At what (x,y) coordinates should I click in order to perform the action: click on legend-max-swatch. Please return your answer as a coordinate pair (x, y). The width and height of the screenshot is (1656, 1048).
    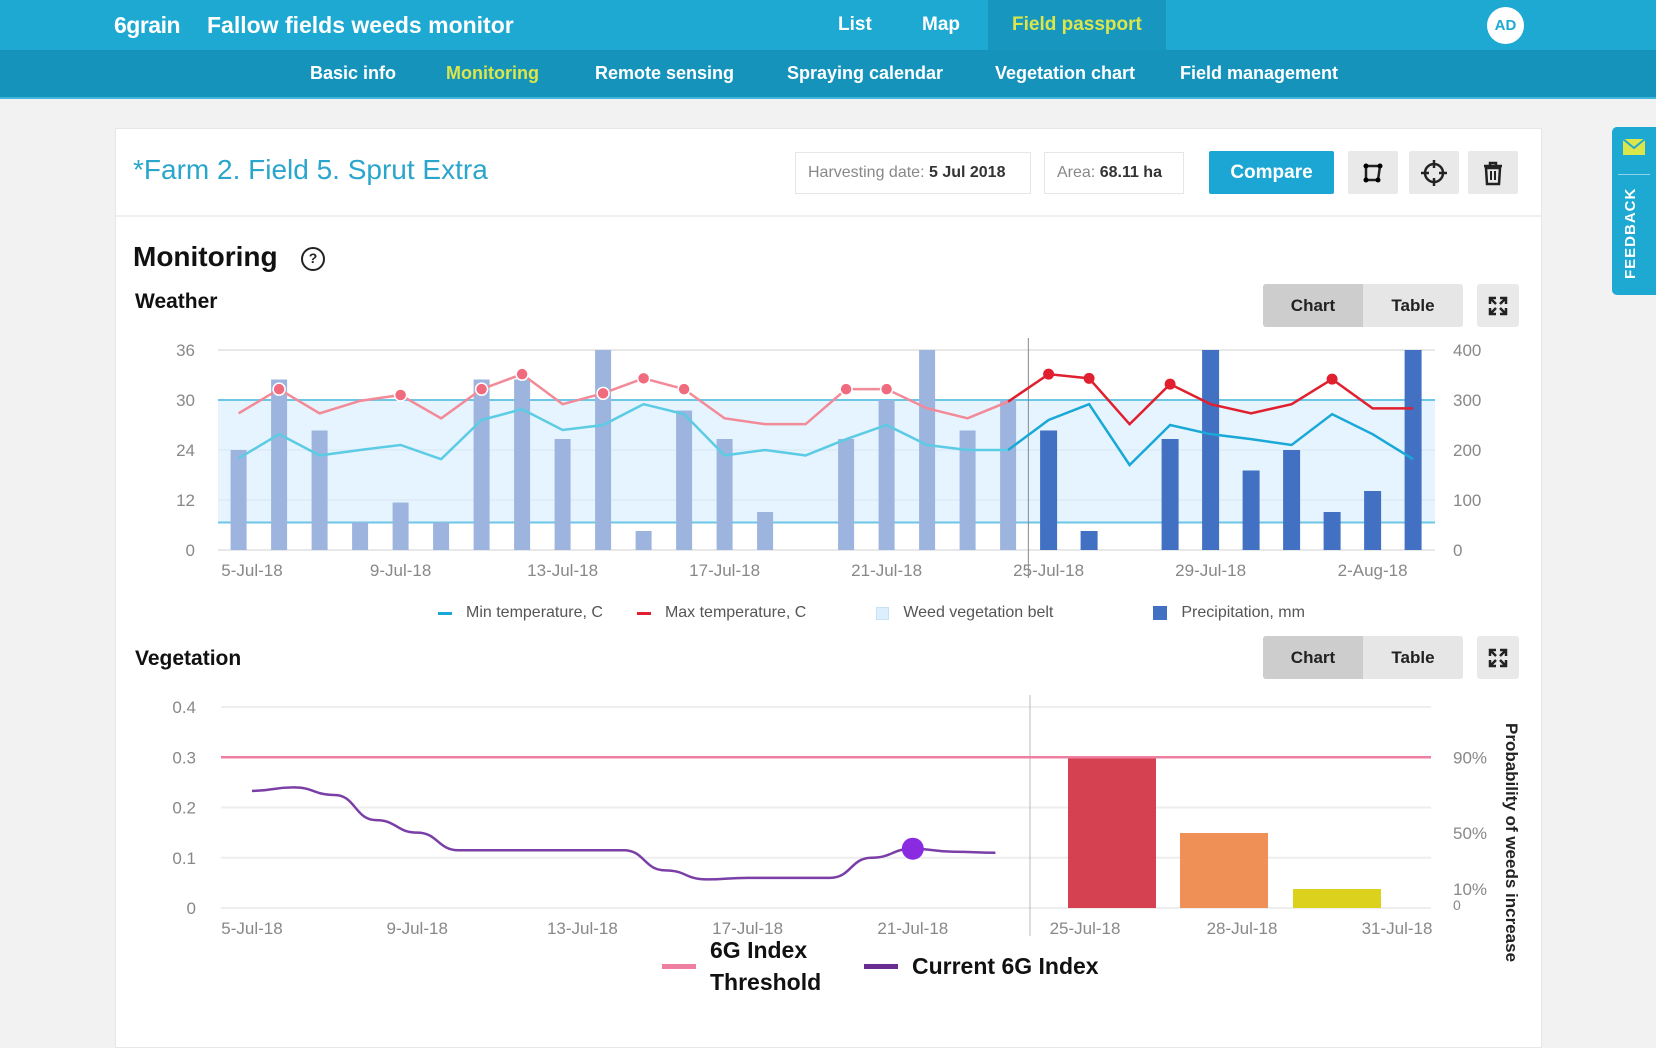
    Looking at the image, I should click on (643, 613).